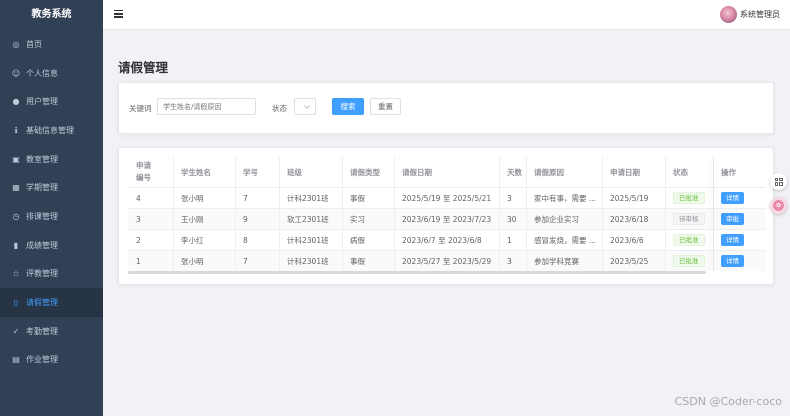  What do you see at coordinates (192, 240) in the screenshot?
I see `student-name-cell: 李小红` at bounding box center [192, 240].